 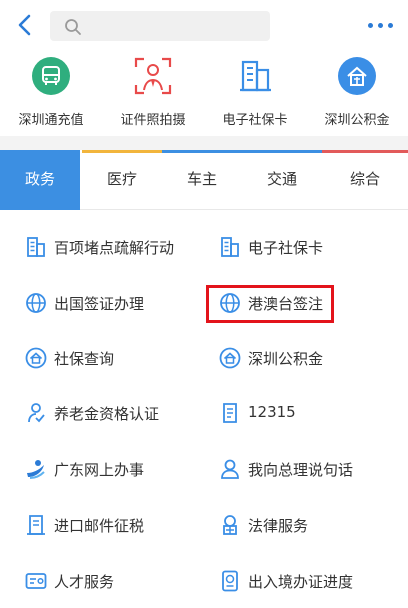 I want to click on service-item: 进口邮件征税, so click(x=114, y=524).